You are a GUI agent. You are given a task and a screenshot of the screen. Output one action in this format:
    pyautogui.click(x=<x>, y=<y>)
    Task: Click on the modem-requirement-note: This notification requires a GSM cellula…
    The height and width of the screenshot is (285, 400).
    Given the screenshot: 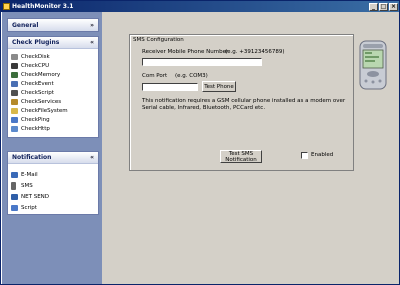 What is the action you would take?
    pyautogui.click(x=244, y=104)
    